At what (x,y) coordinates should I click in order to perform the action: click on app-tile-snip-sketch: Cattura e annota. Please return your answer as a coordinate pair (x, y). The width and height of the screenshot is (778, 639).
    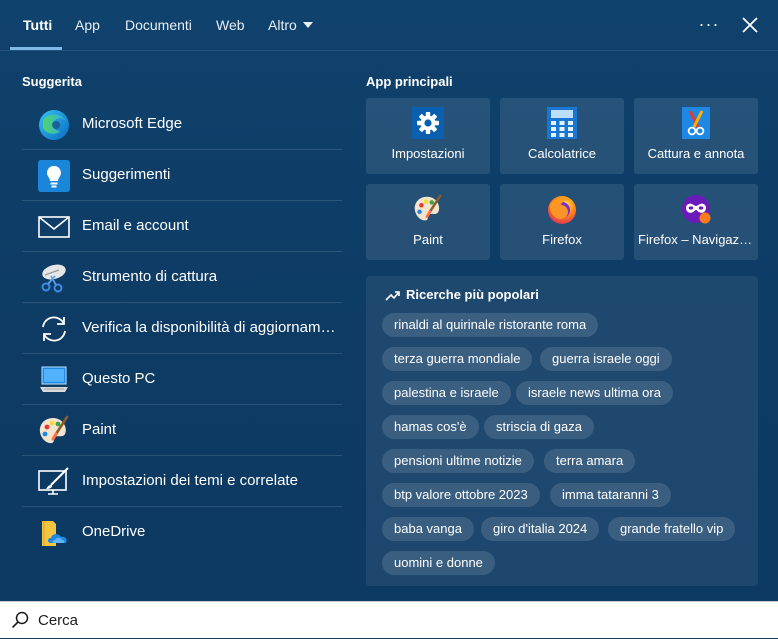
    Looking at the image, I should click on (696, 136).